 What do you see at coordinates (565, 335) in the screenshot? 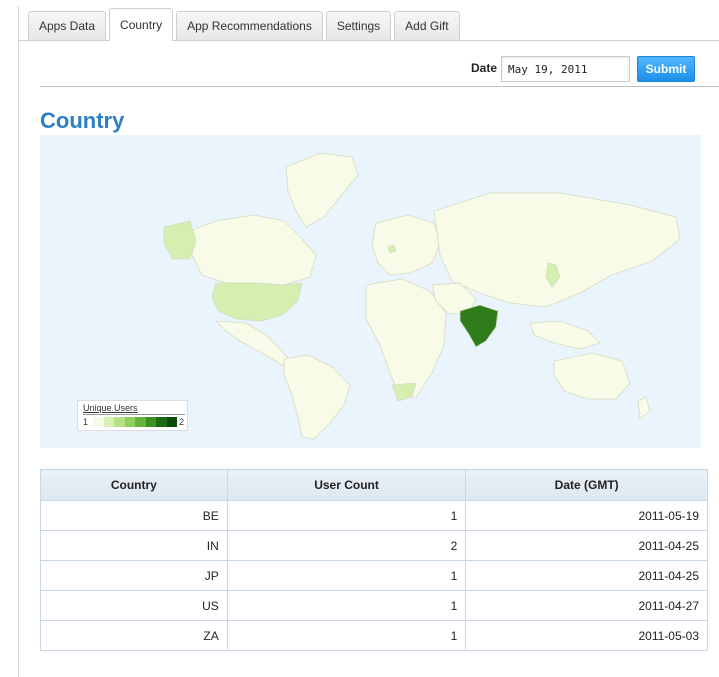
I see `map-region-southeast-asia` at bounding box center [565, 335].